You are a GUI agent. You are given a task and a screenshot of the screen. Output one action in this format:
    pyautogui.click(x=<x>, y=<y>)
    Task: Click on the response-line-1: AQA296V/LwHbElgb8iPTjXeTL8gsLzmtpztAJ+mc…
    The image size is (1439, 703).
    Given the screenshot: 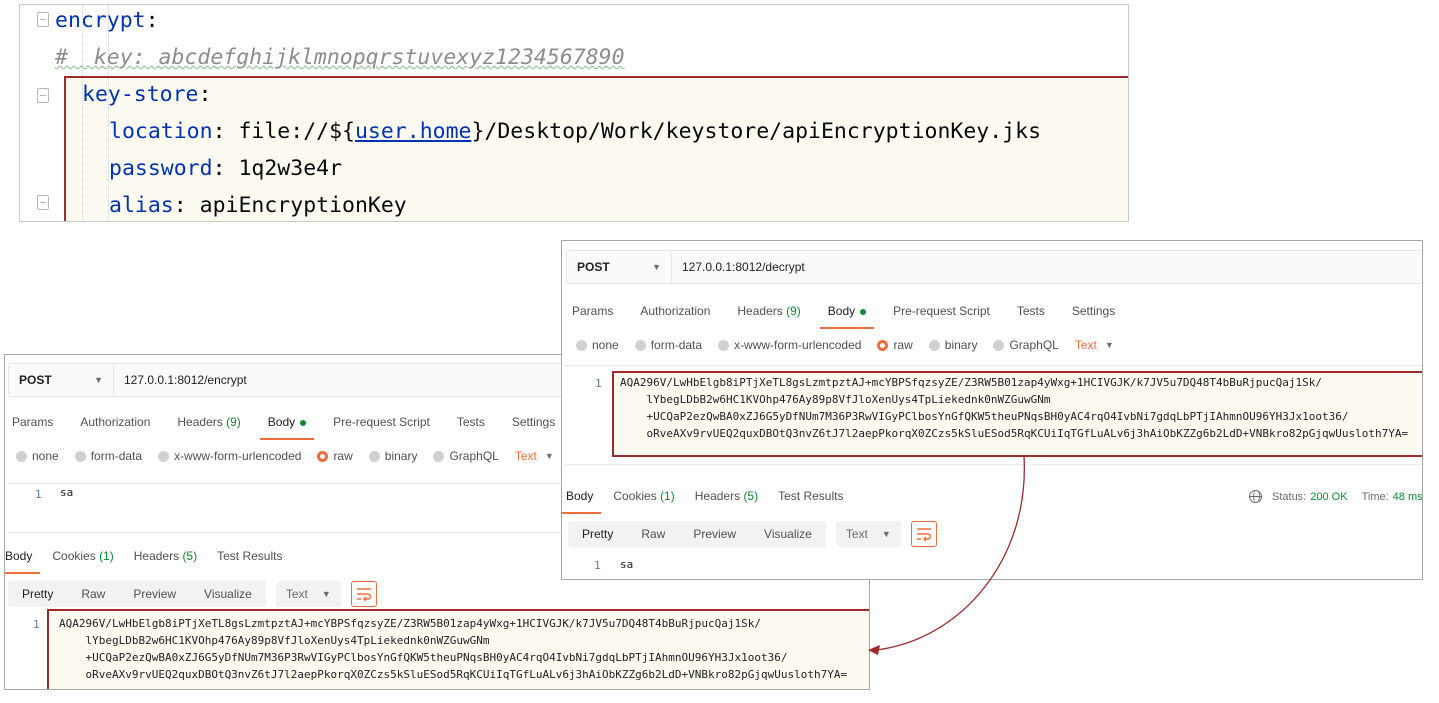 What is the action you would take?
    pyautogui.click(x=410, y=623)
    